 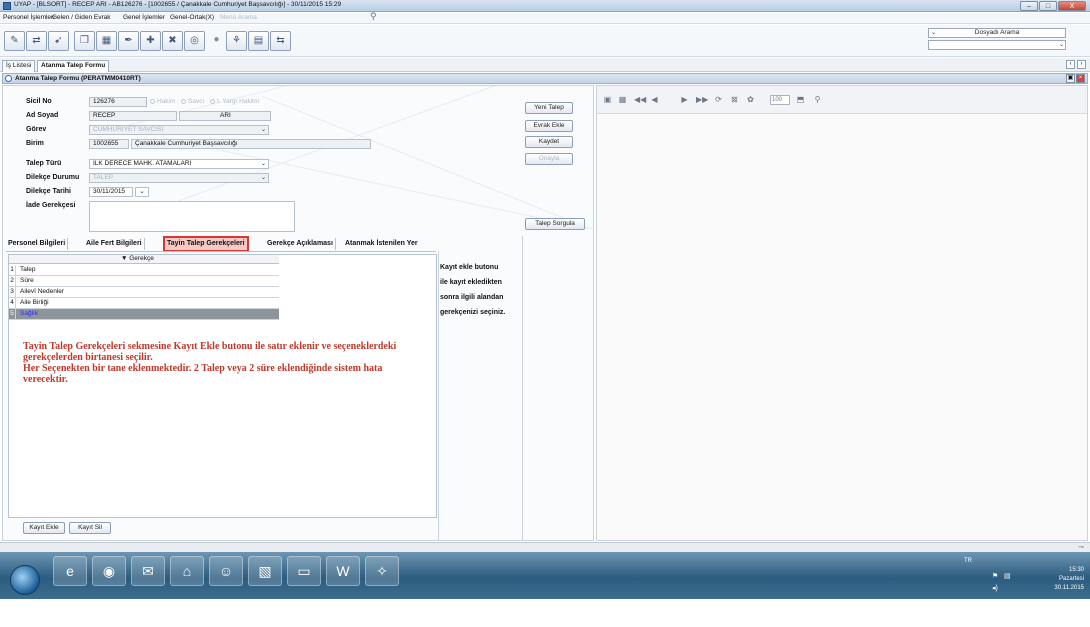 I want to click on grid-icon: ▤, so click(x=258, y=41).